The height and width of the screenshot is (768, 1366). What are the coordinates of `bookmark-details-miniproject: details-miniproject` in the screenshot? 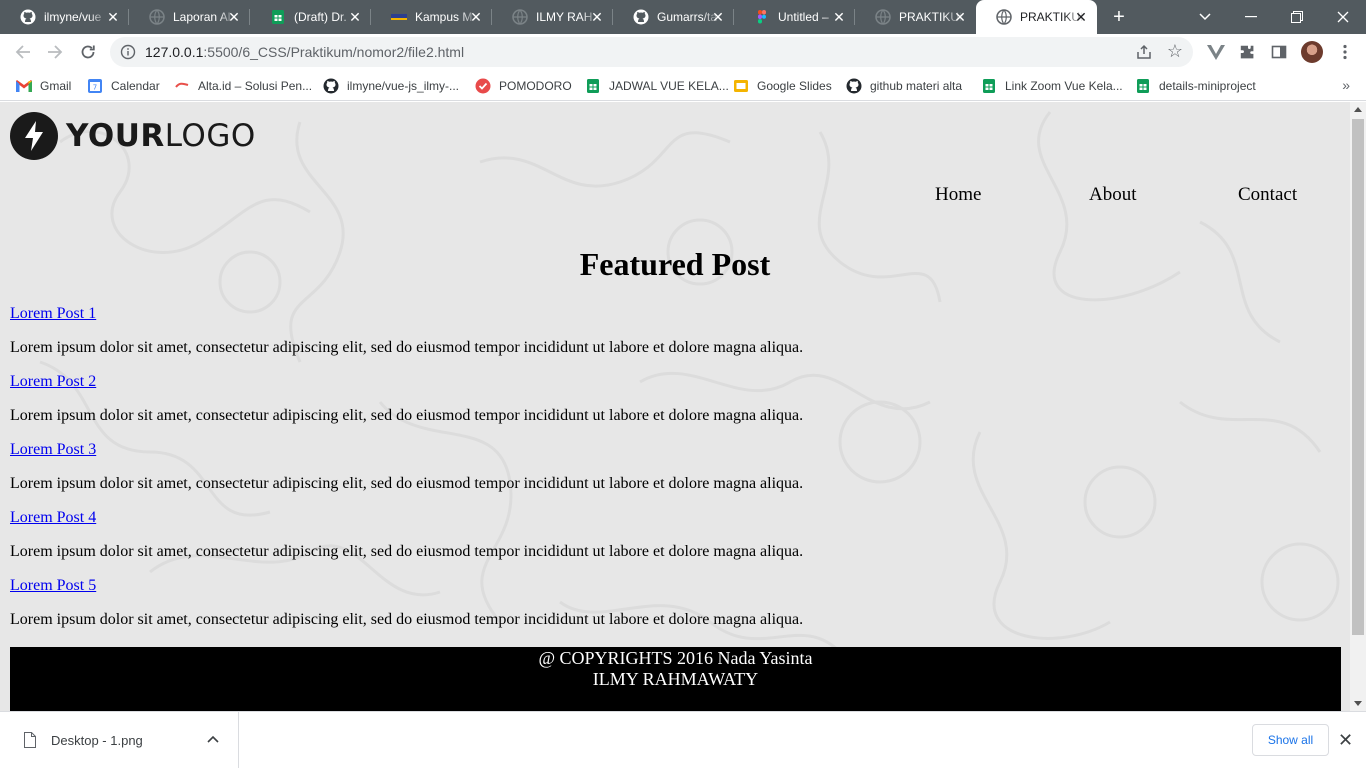 It's located at (1195, 86).